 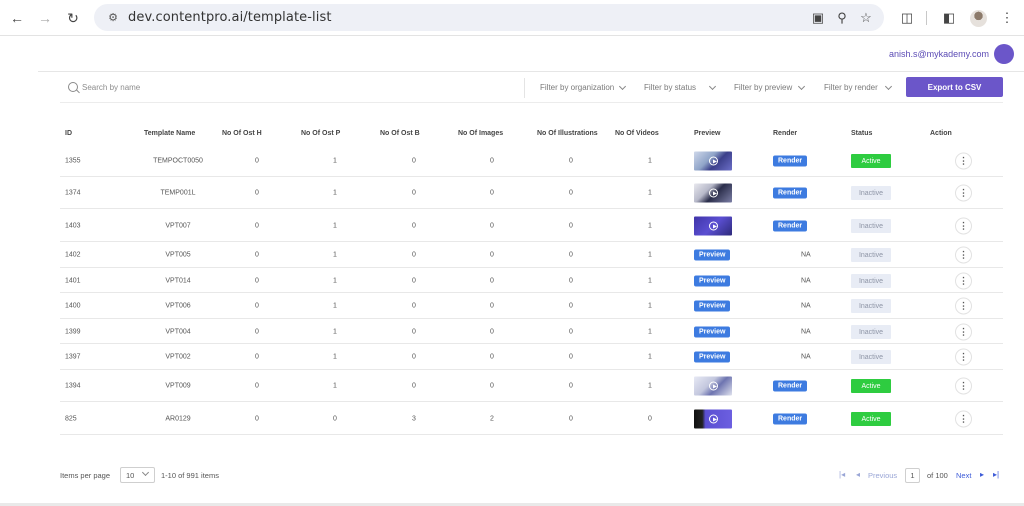 I want to click on previous-chevron-icon: ◂, so click(x=858, y=474).